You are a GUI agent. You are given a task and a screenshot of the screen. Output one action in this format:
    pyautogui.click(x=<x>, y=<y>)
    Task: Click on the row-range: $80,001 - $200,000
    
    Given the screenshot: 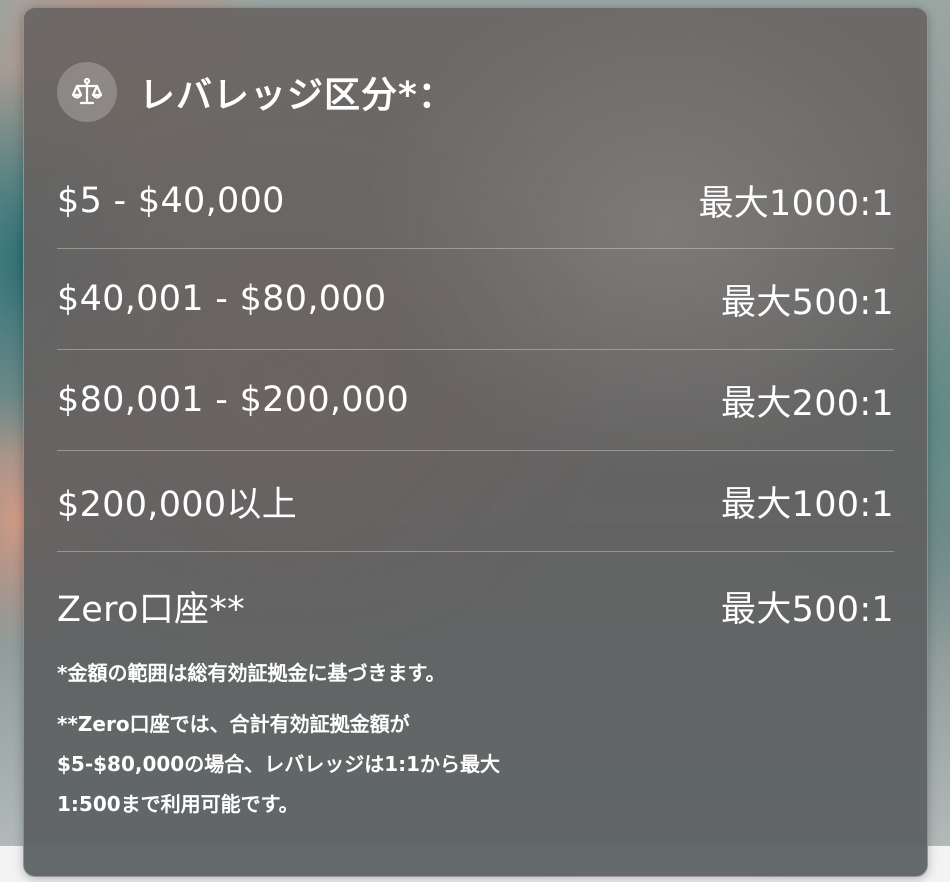 What is the action you would take?
    pyautogui.click(x=233, y=400)
    